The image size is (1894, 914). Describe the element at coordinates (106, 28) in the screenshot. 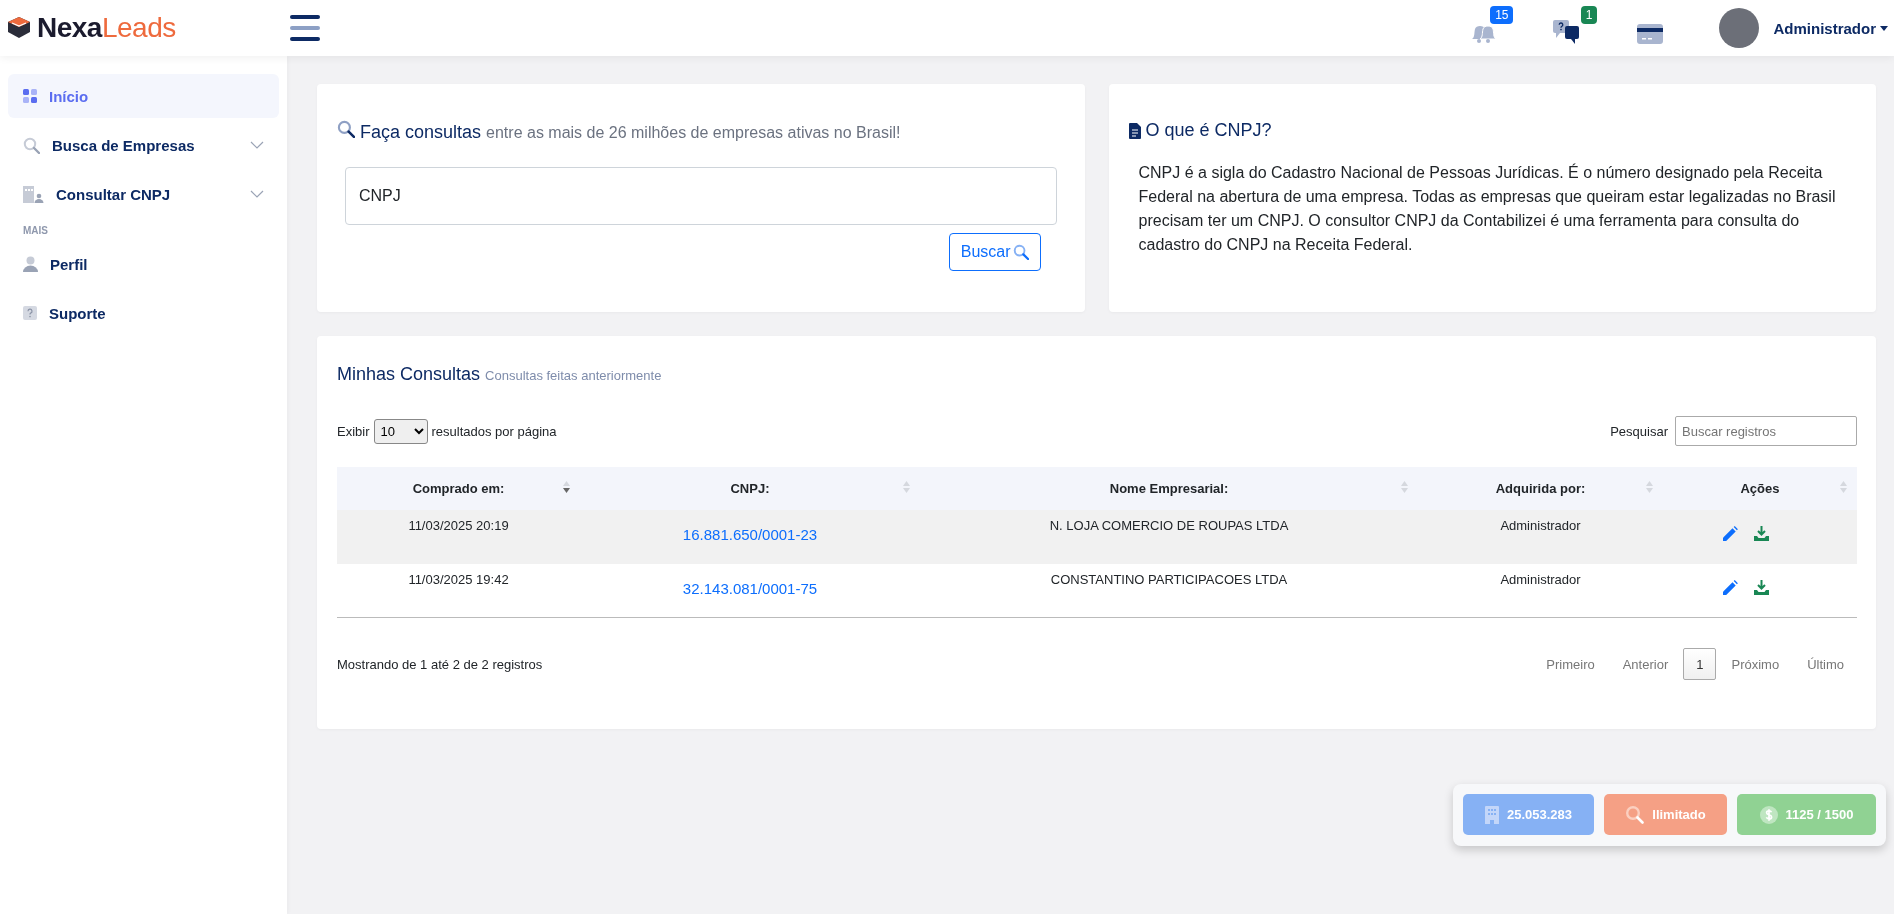

I see `brand-logo: NexaLeads` at that location.